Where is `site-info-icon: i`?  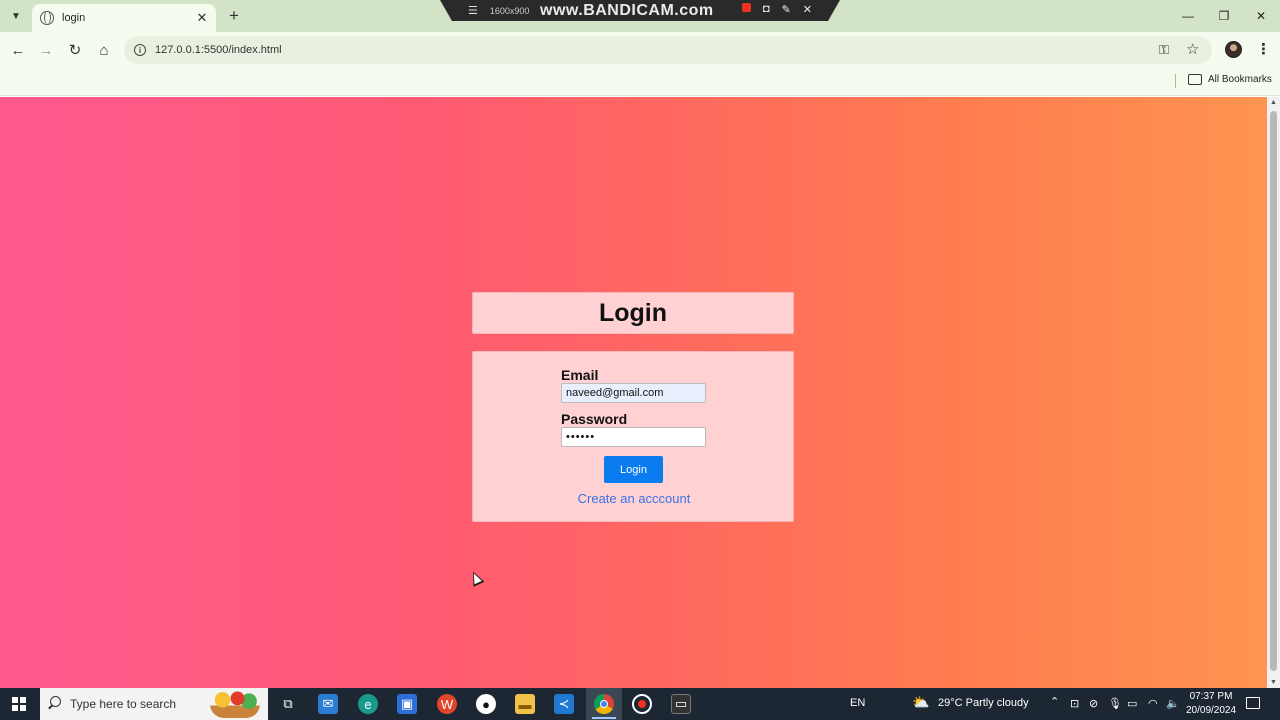
site-info-icon: i is located at coordinates (140, 50).